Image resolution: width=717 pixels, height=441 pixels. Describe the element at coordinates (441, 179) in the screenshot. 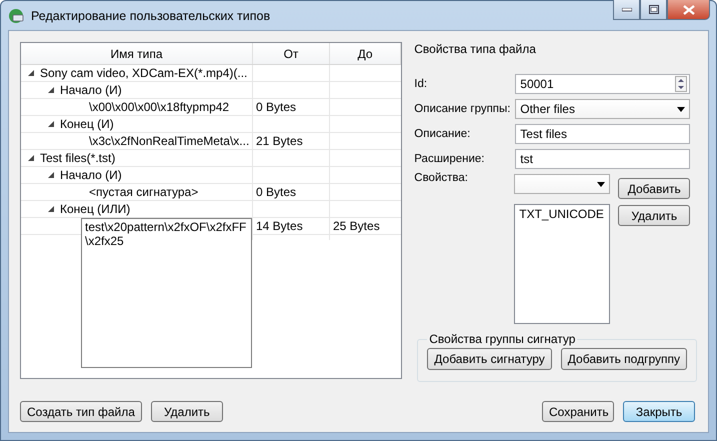

I see `field-label: Свойства:` at that location.